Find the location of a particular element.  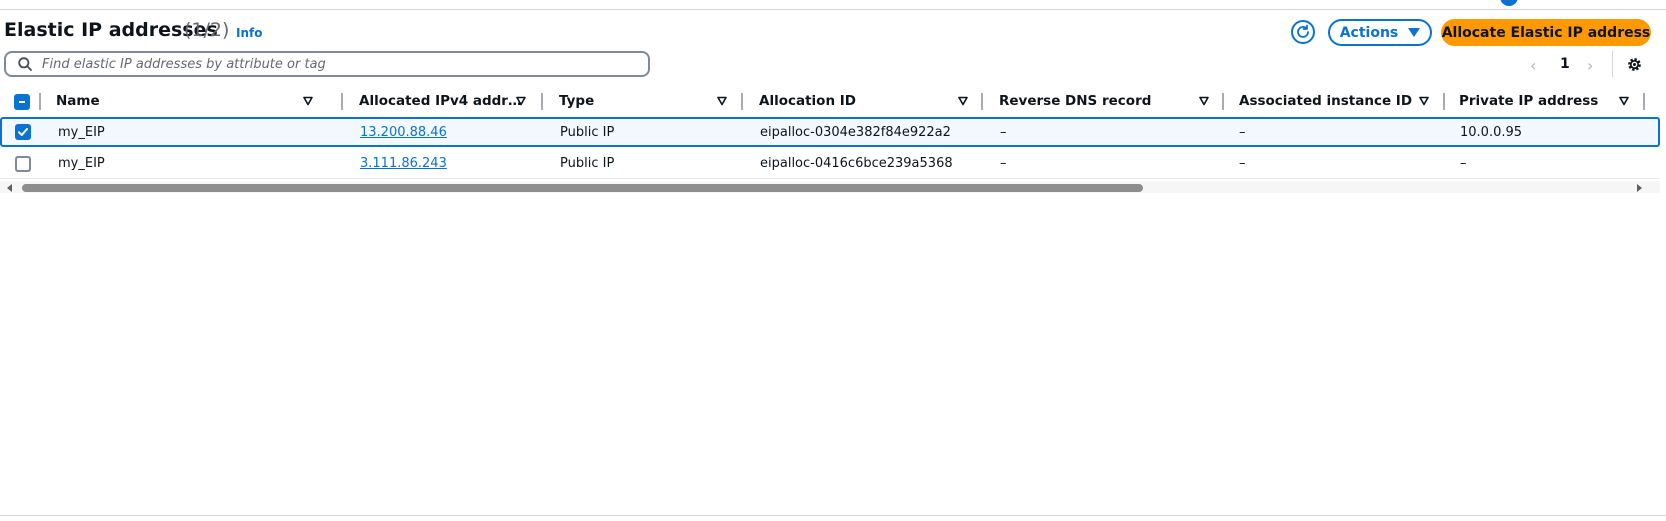

column-header-allocation-id: Allocation ID is located at coordinates (807, 101).